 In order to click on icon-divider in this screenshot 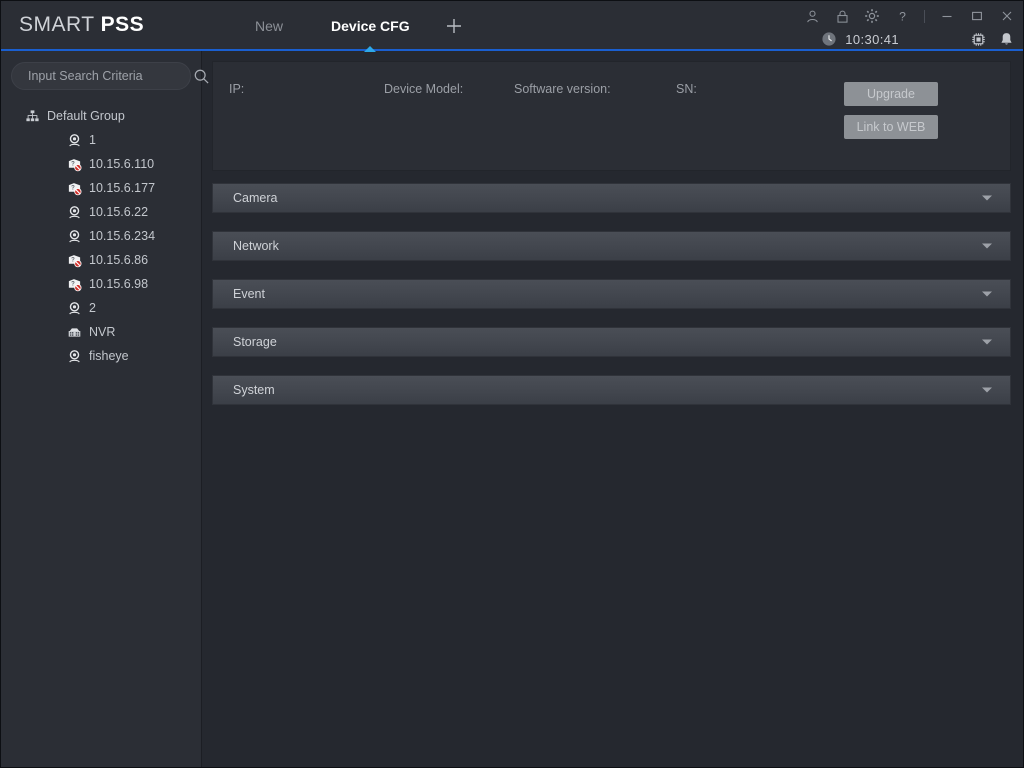, I will do `click(924, 16)`.